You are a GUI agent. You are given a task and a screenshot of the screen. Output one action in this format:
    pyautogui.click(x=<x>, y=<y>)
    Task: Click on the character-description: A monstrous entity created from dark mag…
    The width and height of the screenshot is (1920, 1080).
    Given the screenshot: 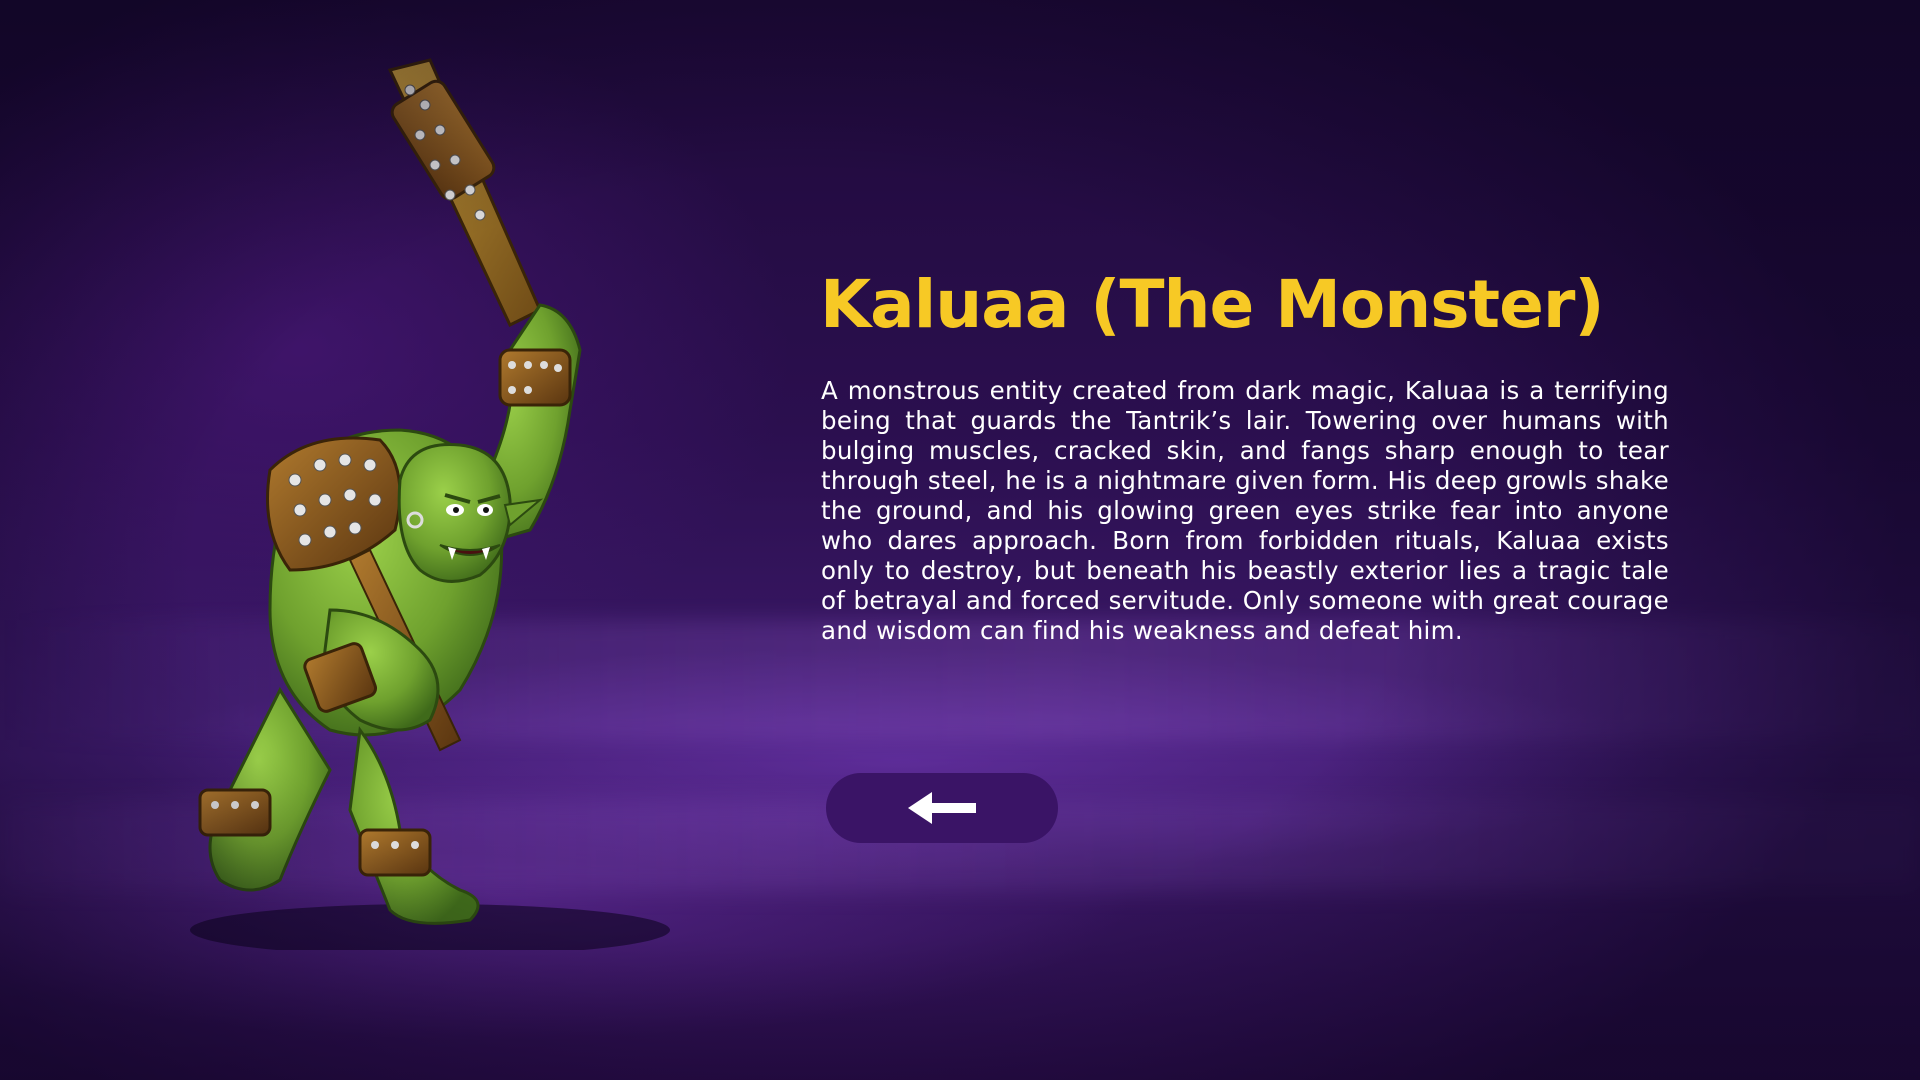 What is the action you would take?
    pyautogui.click(x=1245, y=510)
    